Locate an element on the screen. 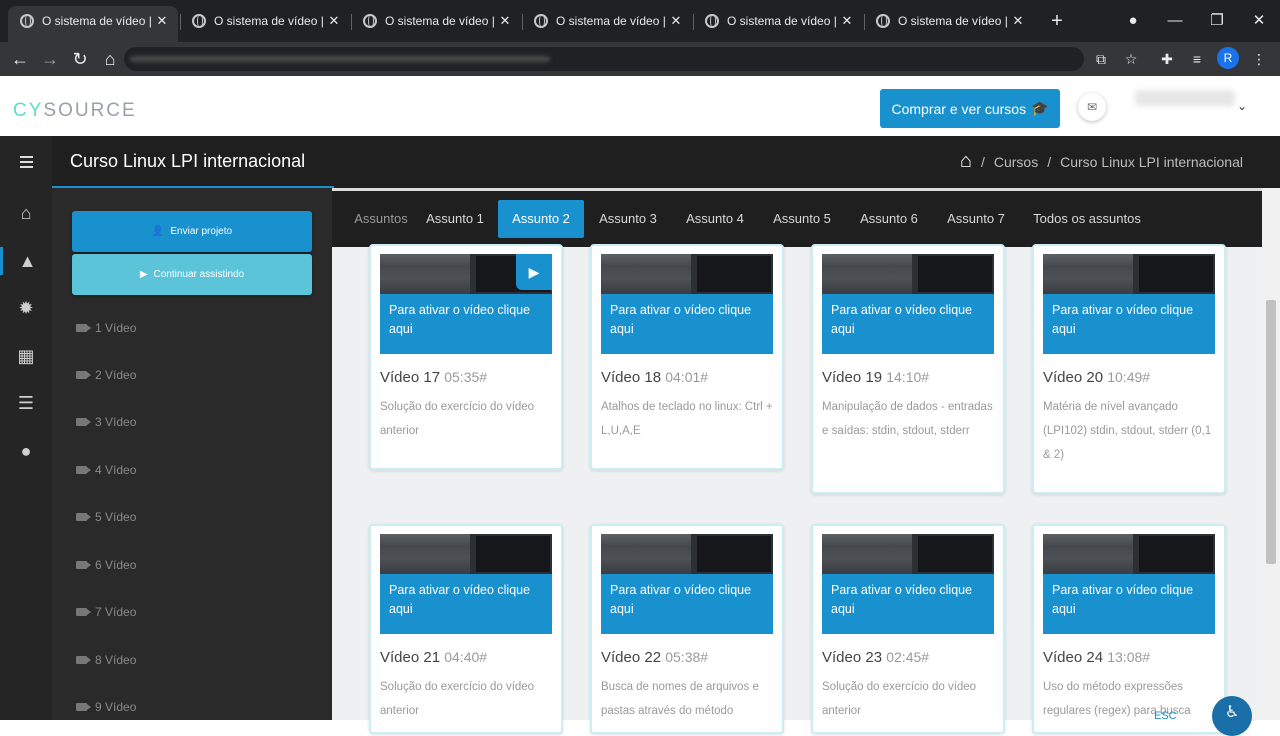 The height and width of the screenshot is (736, 1280). address-bar: ← → ↻ ⌂ ⧉ ☆ ✚ ≡ ⋮ is located at coordinates (640, 59).